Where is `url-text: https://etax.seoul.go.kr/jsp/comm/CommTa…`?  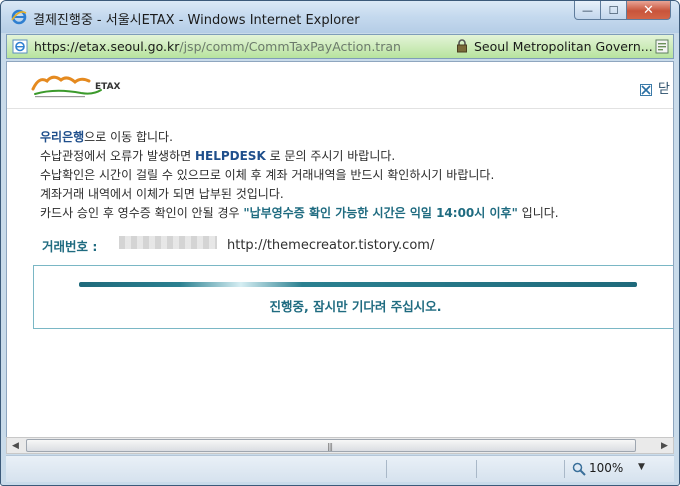 url-text: https://etax.seoul.go.kr/jsp/comm/CommTa… is located at coordinates (217, 46).